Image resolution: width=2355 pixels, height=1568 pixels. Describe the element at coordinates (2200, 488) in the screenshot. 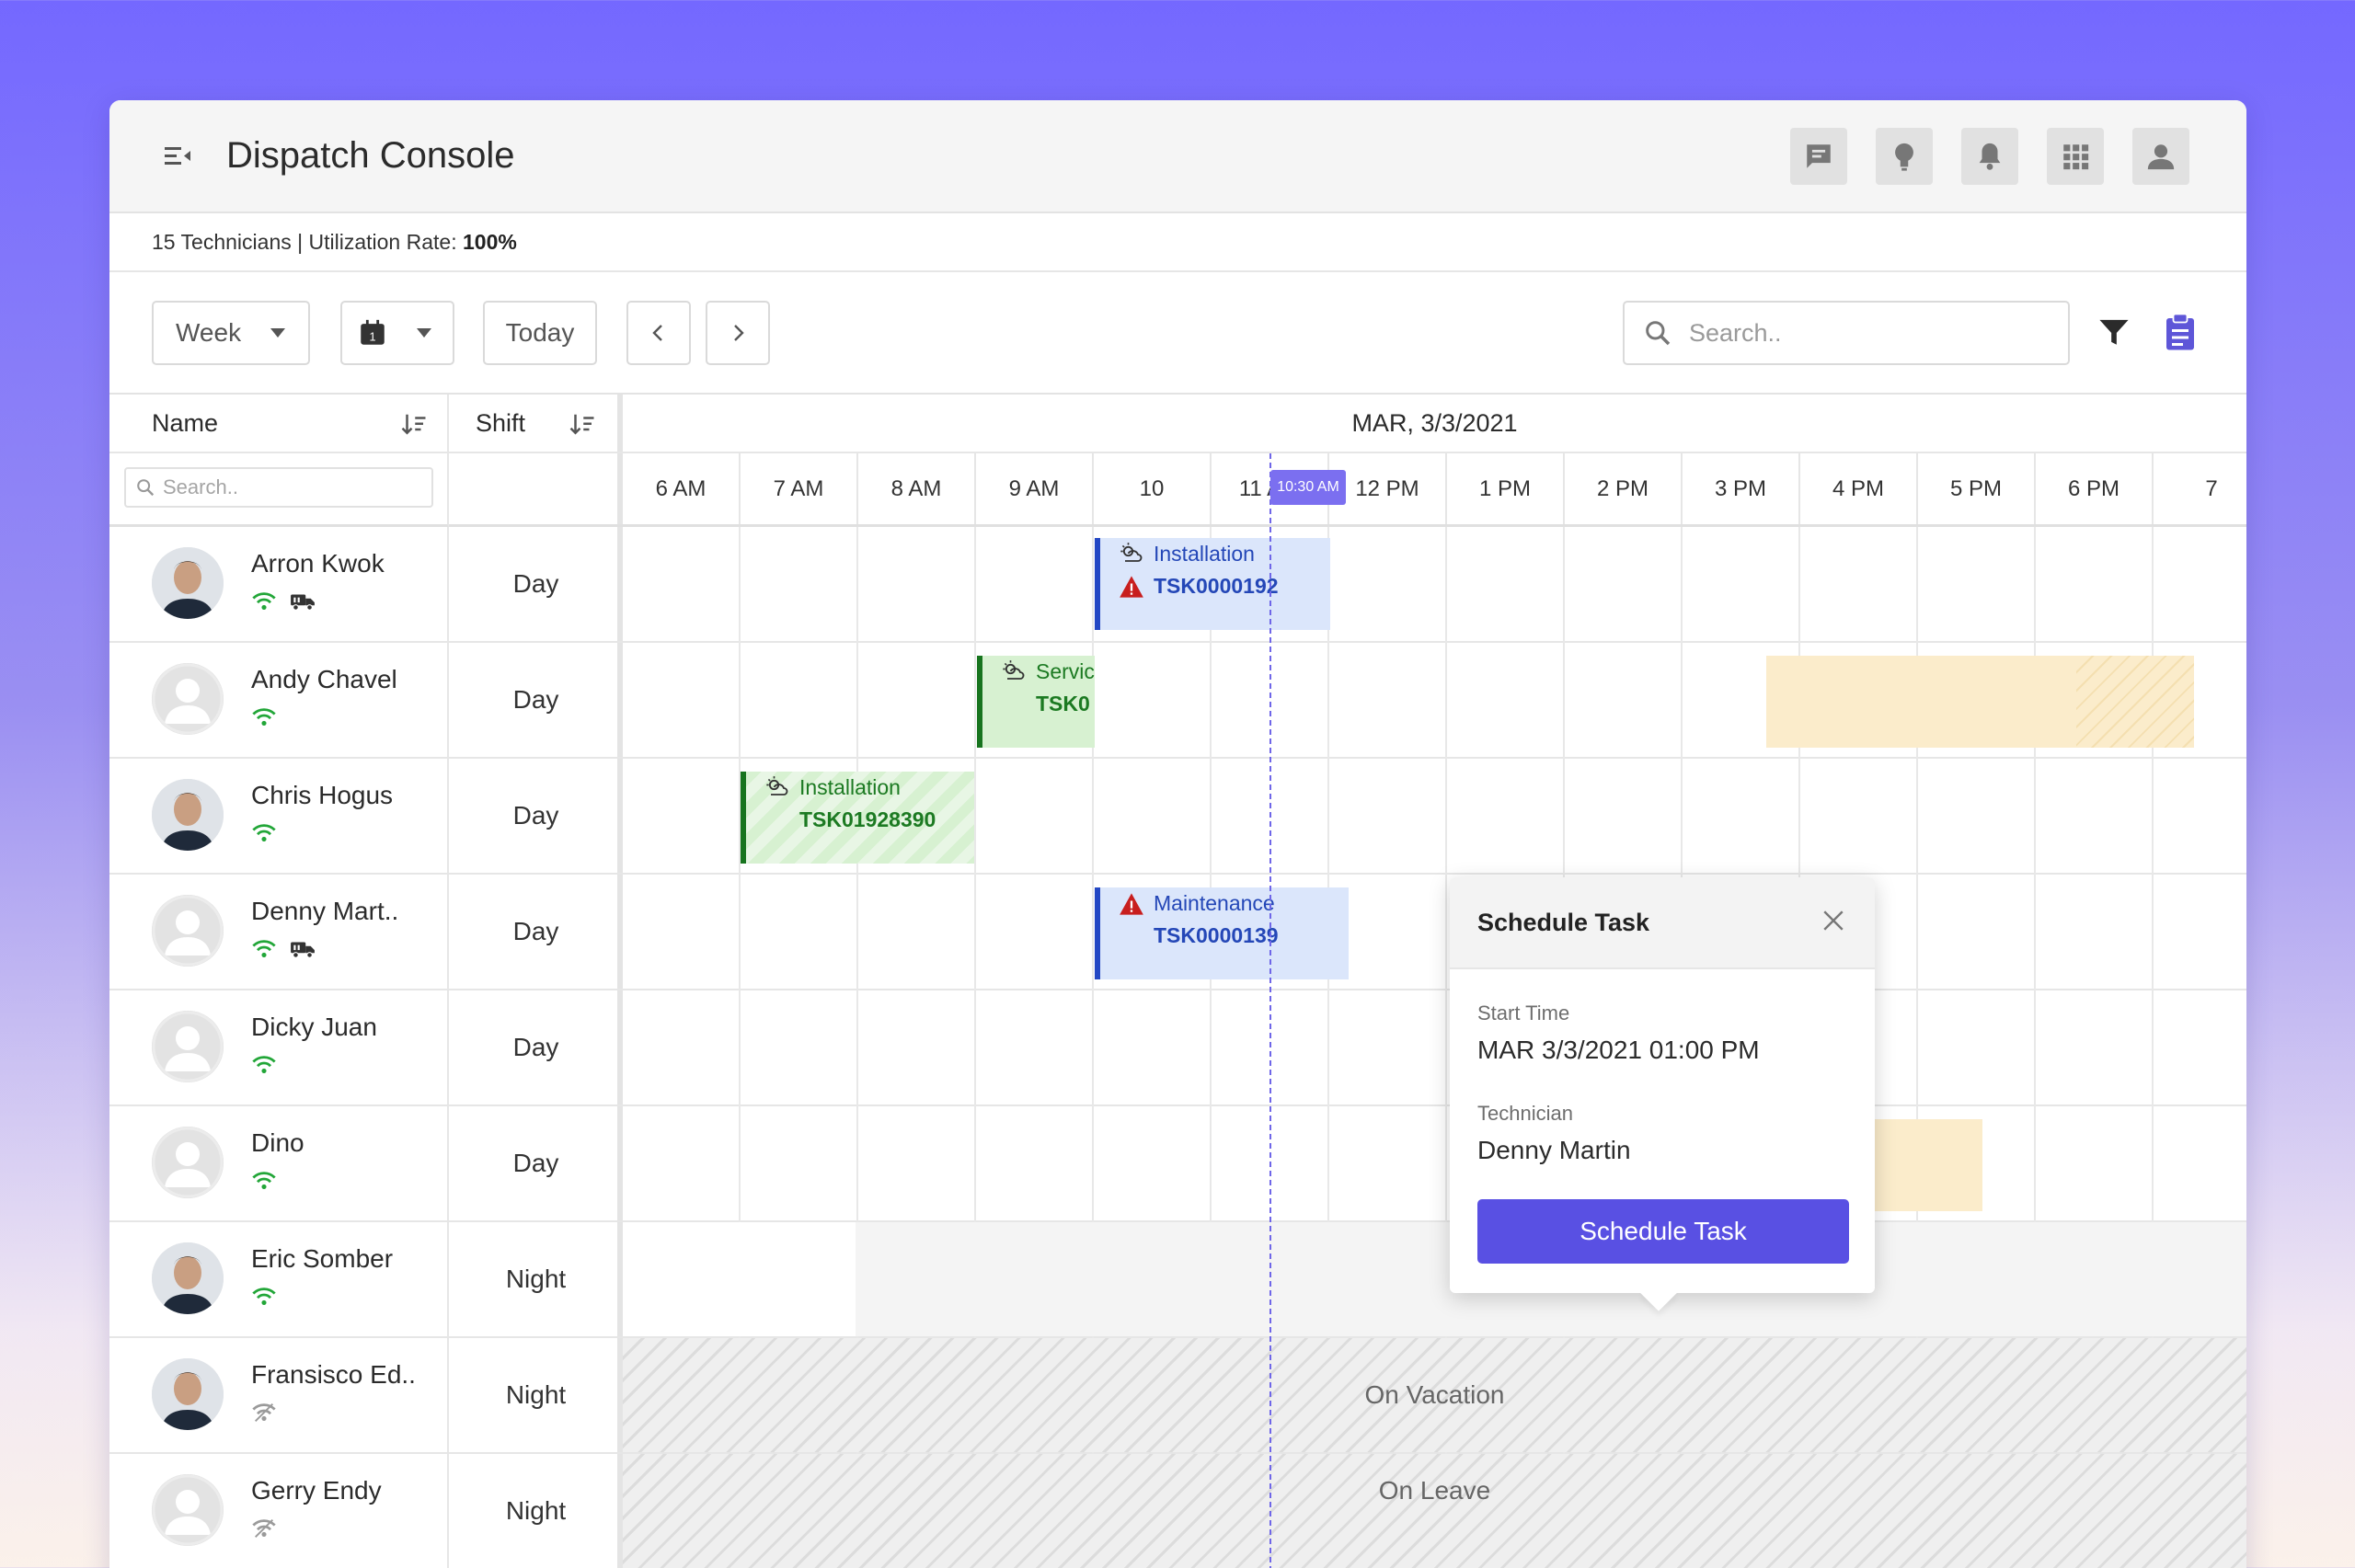

I see `hour-label: 7` at that location.